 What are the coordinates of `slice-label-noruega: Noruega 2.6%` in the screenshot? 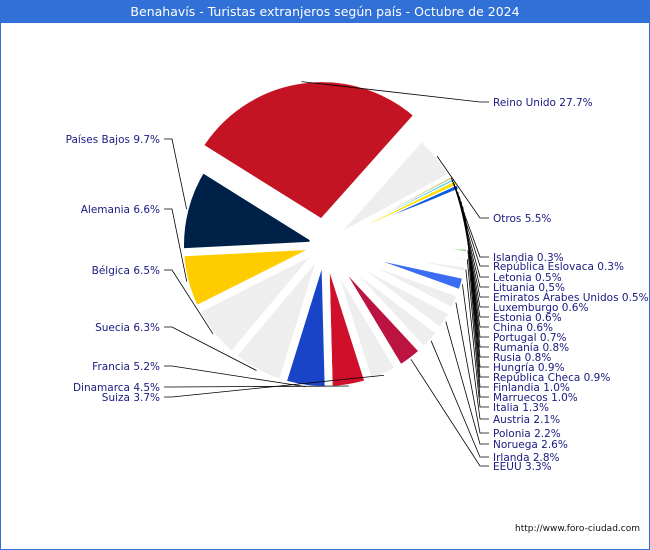 It's located at (530, 445).